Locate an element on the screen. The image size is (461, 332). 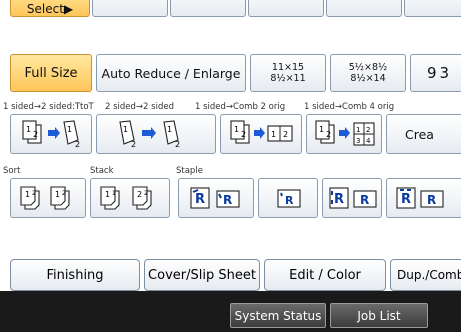
combine-4-originals-button: 1 2 1 2 3 4 is located at coordinates (344, 134).